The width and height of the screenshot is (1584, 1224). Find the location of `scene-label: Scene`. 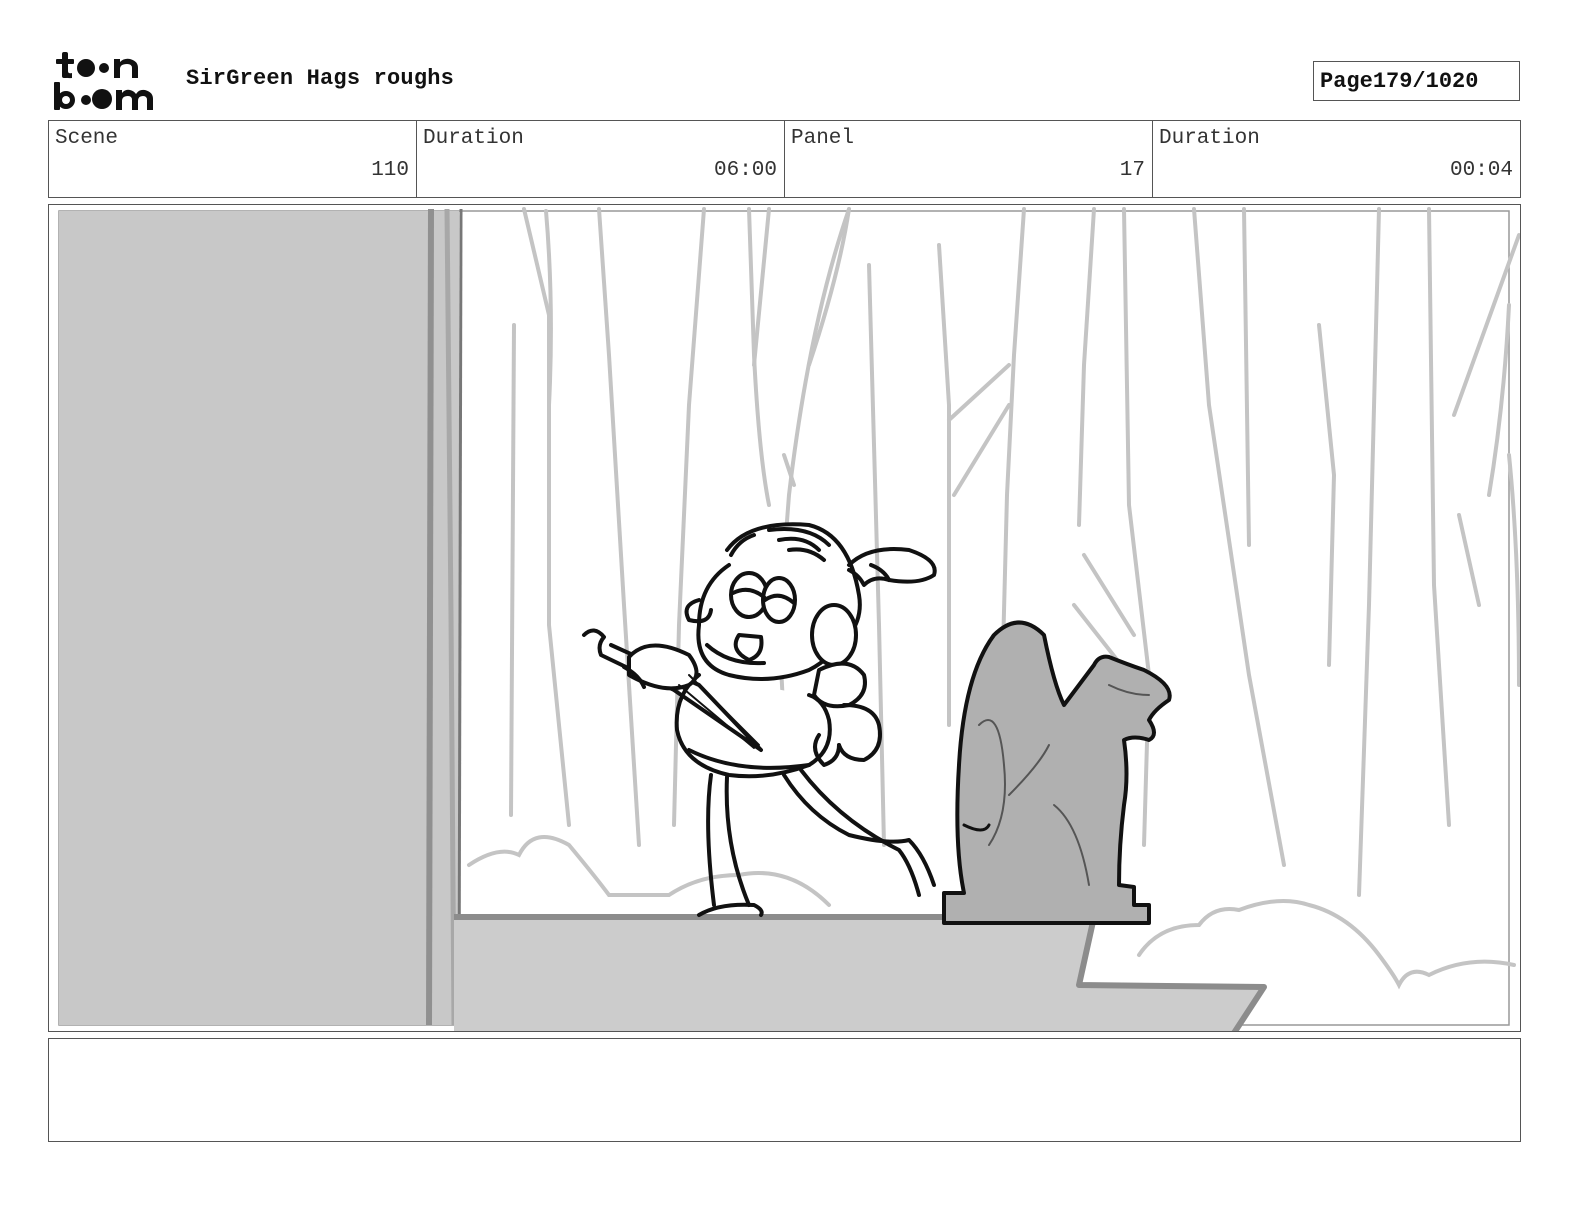

scene-label: Scene is located at coordinates (87, 138).